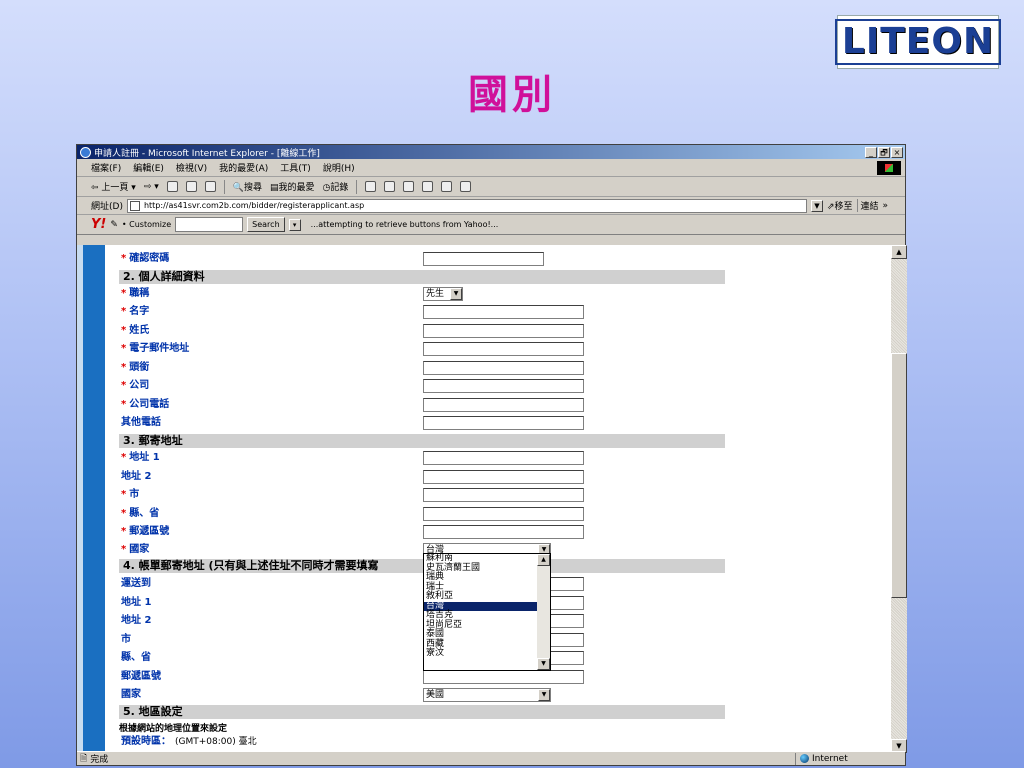 The width and height of the screenshot is (1024, 768). Describe the element at coordinates (503, 423) in the screenshot. I see `other-phone-field` at that location.